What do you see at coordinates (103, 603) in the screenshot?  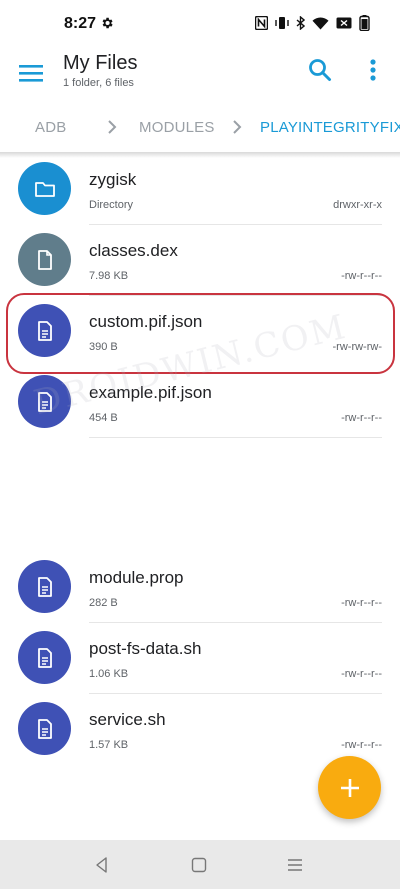 I see `file-meta: 282 B` at bounding box center [103, 603].